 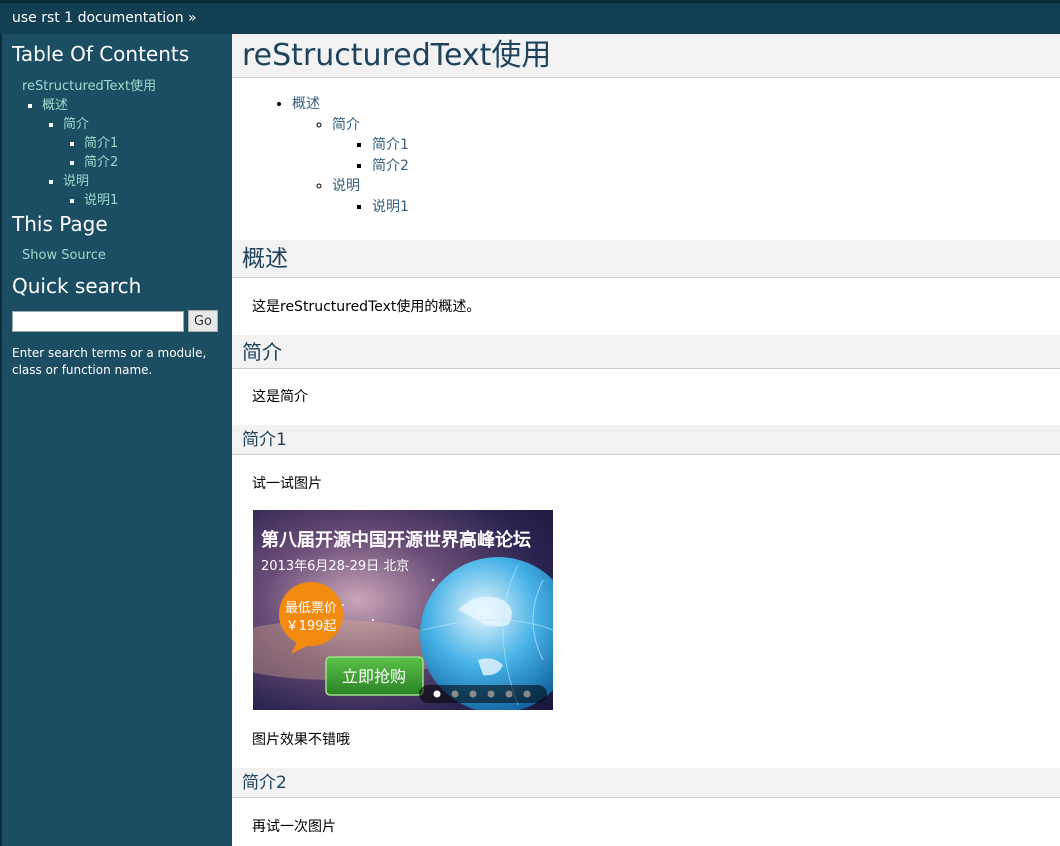 I want to click on banner-price-value: ￥199起, so click(x=311, y=626).